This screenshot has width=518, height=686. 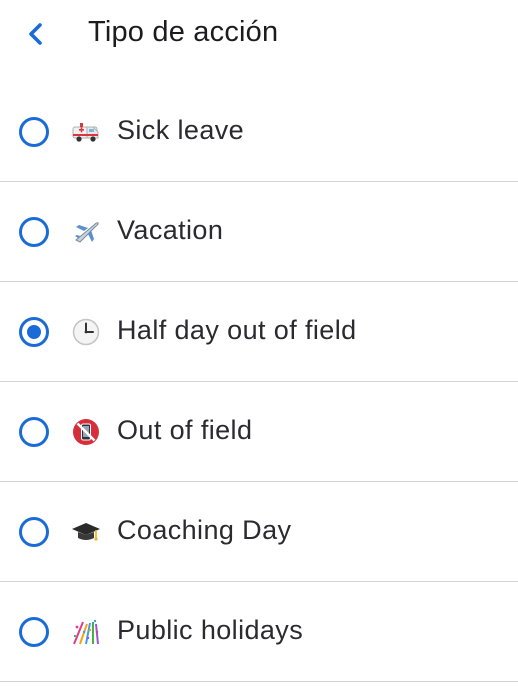 I want to click on option-label: Half day out of field, so click(x=237, y=330).